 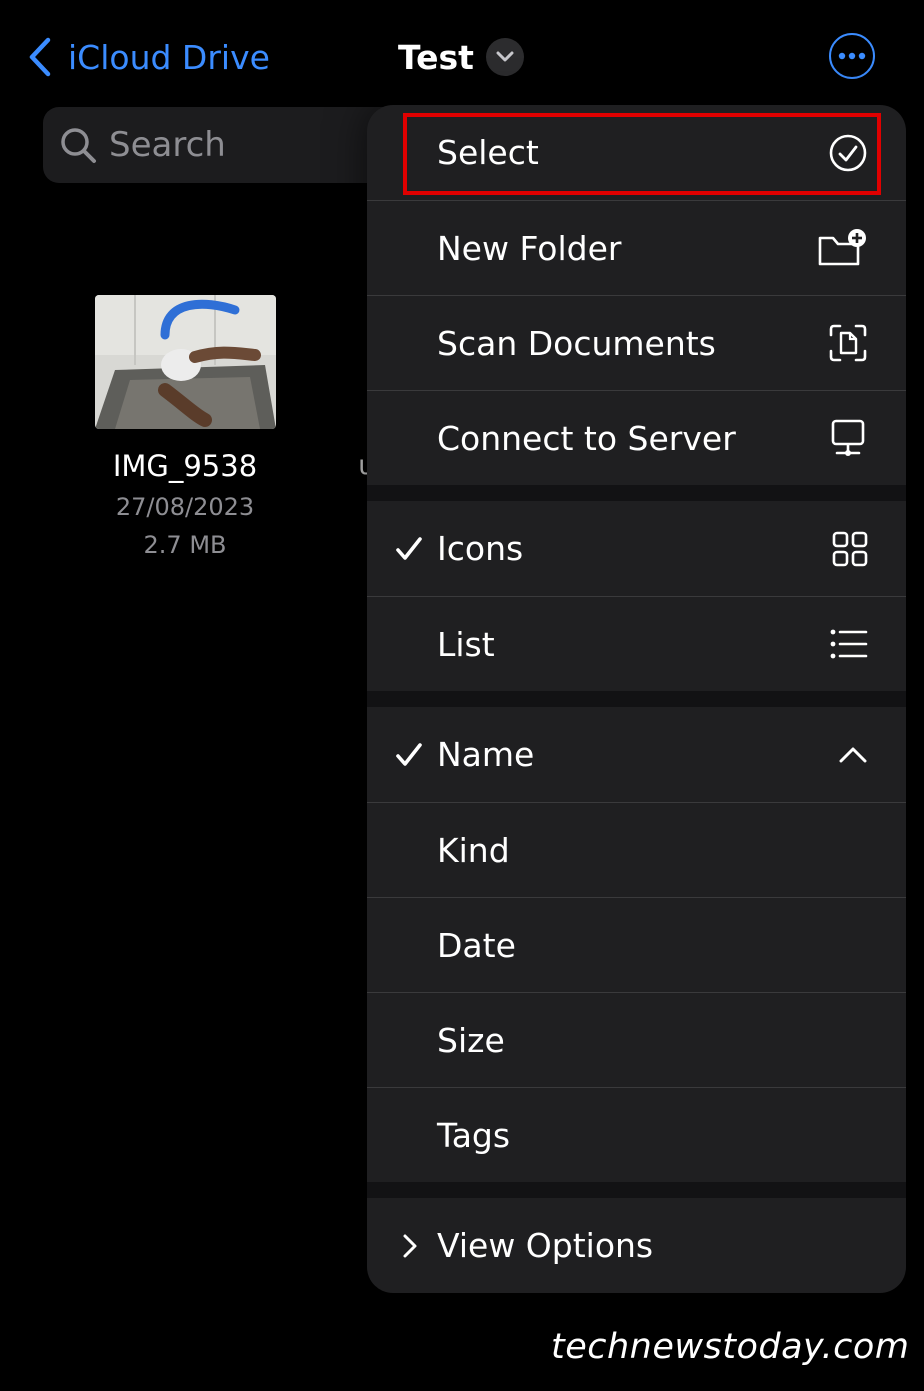 What do you see at coordinates (636, 1135) in the screenshot?
I see `menu-item-sort-tags: Tags` at bounding box center [636, 1135].